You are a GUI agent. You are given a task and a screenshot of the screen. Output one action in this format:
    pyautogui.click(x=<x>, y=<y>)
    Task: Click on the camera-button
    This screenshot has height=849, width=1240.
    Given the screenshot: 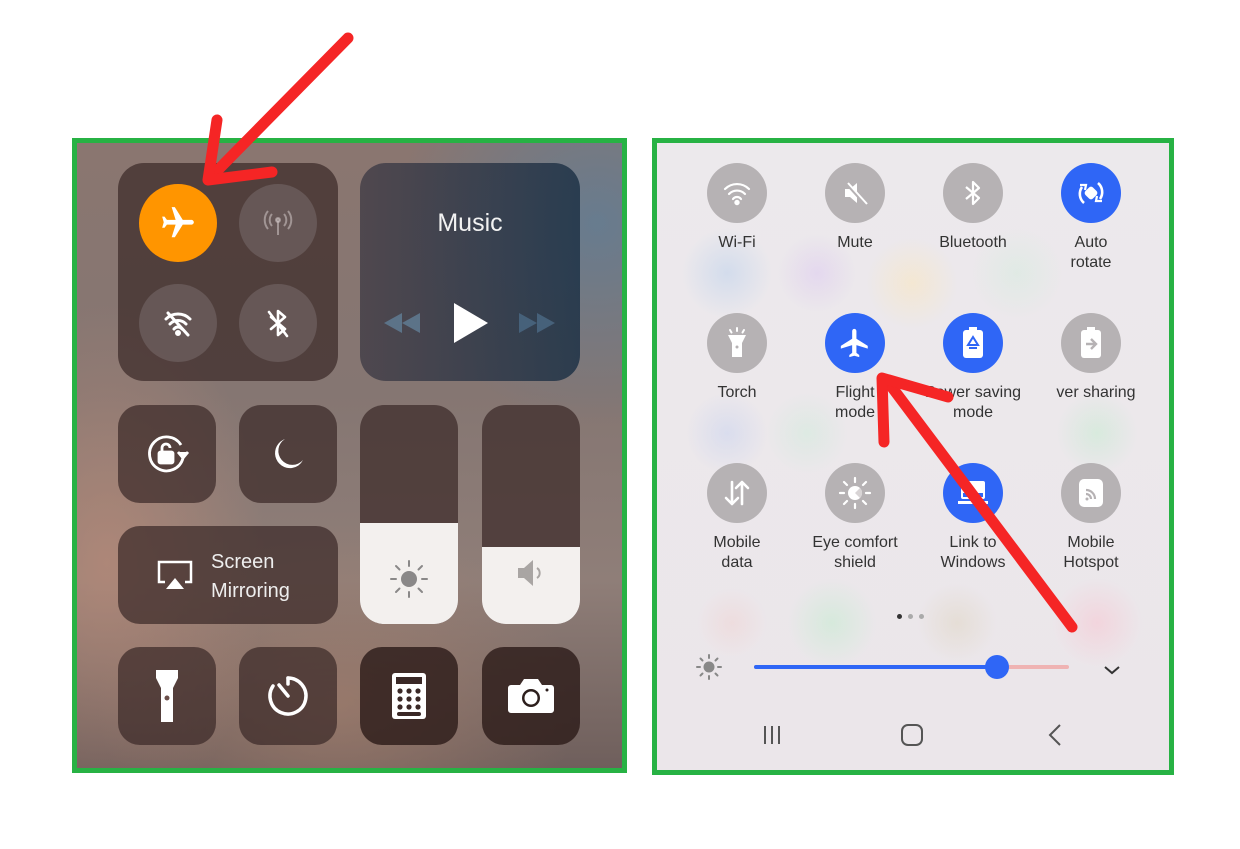 What is the action you would take?
    pyautogui.click(x=531, y=696)
    